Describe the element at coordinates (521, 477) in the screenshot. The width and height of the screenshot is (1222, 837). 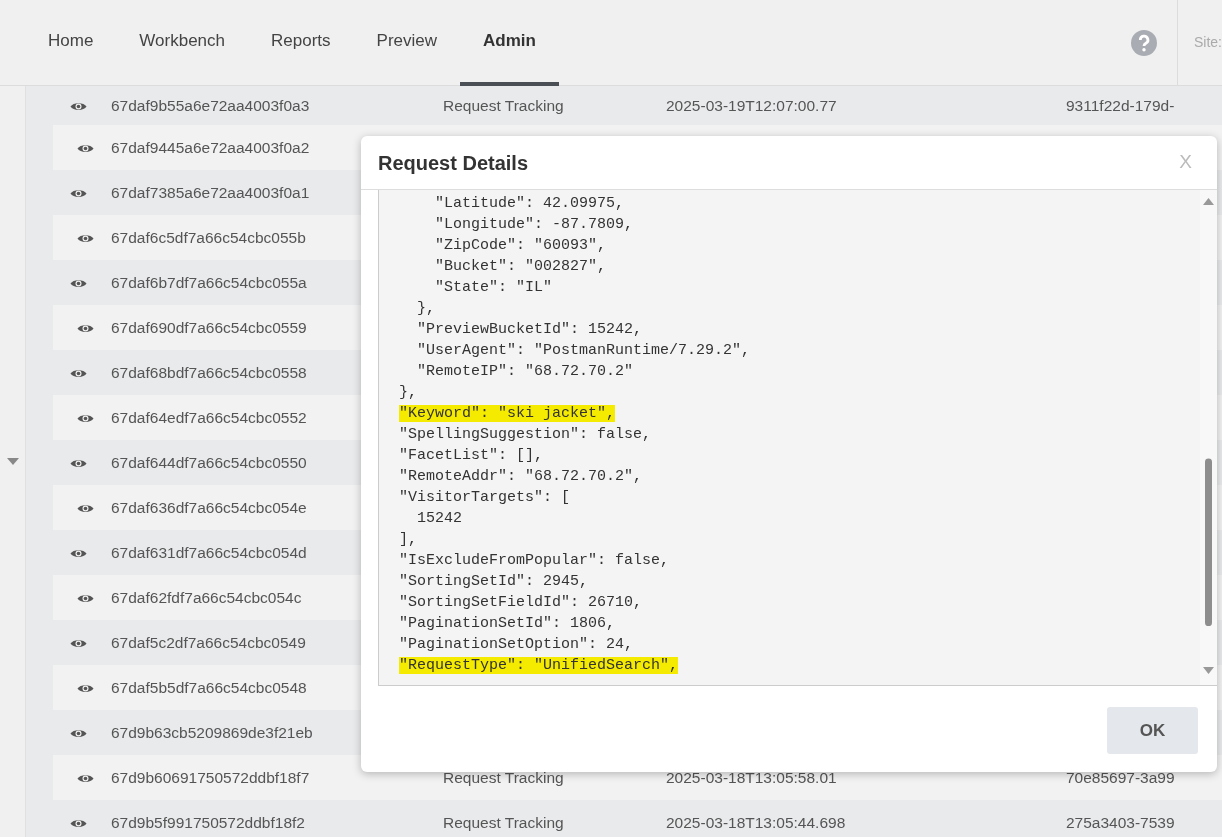
I see `code-line: "RemoteAddr": "68.72.70.2",` at that location.